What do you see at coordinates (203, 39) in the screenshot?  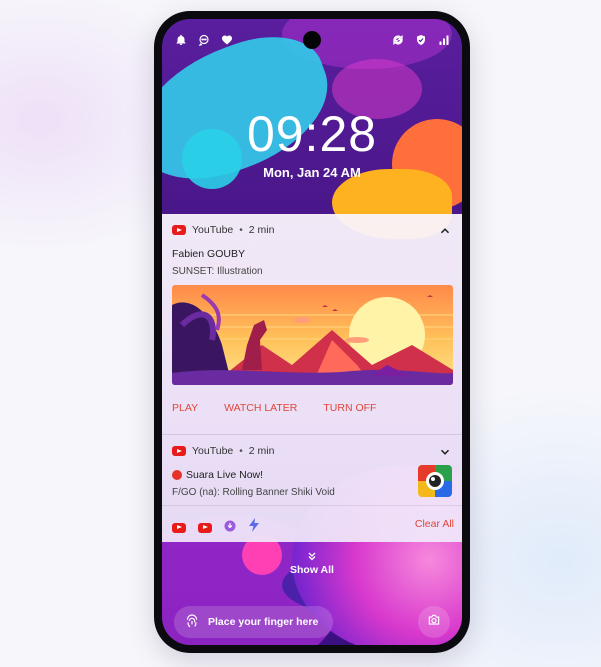 I see `chat-icon` at bounding box center [203, 39].